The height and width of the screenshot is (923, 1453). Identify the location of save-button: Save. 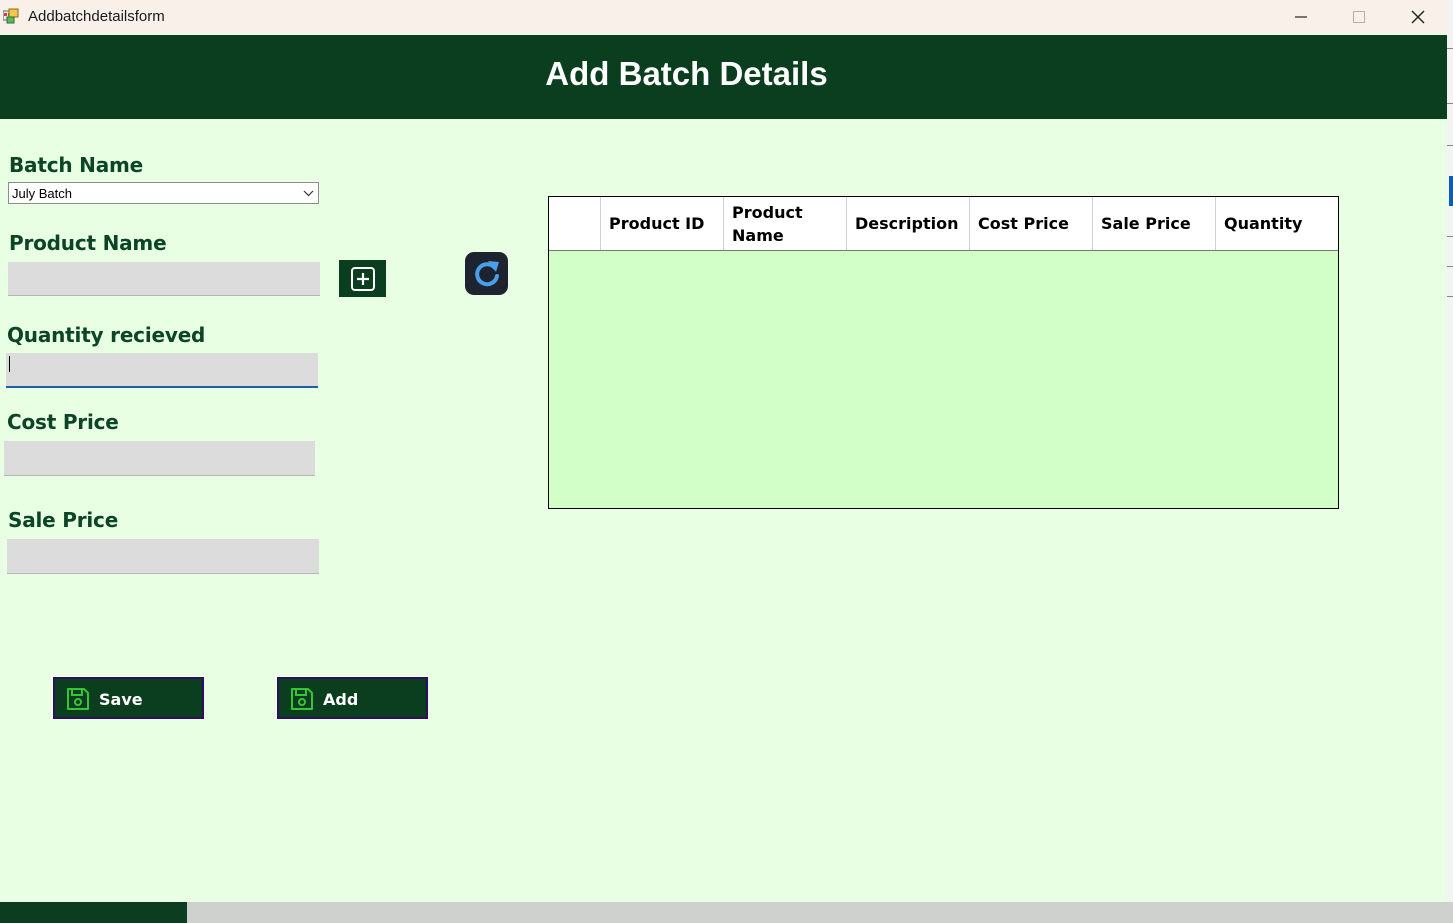
(128, 698).